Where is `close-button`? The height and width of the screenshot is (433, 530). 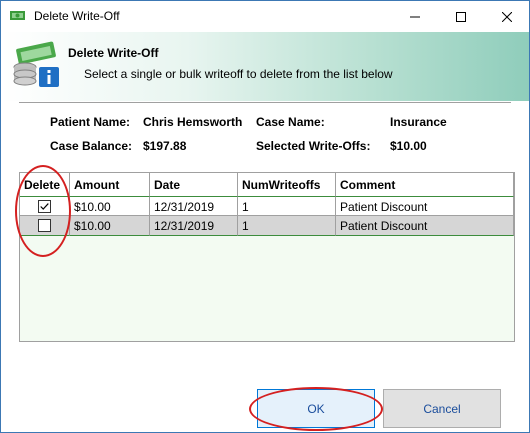
close-button is located at coordinates (507, 16).